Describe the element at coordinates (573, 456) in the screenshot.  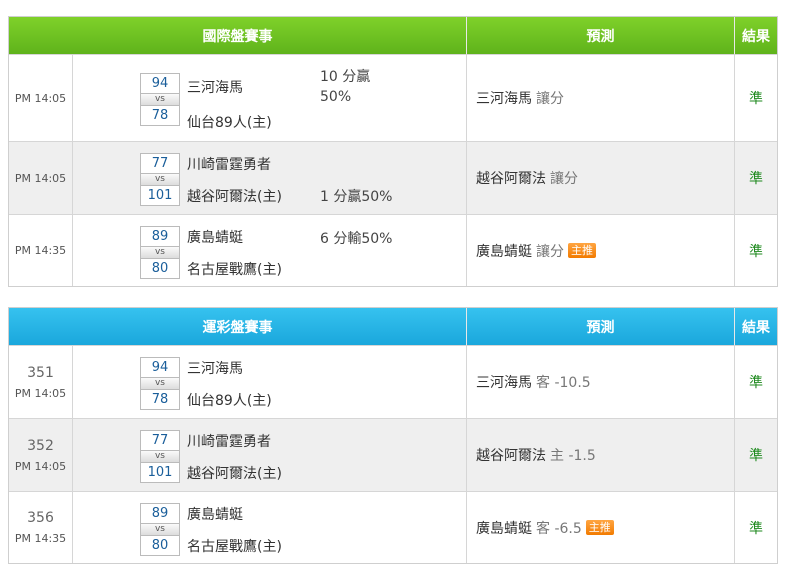
I see `prediction-type: 主 -1.5` at that location.